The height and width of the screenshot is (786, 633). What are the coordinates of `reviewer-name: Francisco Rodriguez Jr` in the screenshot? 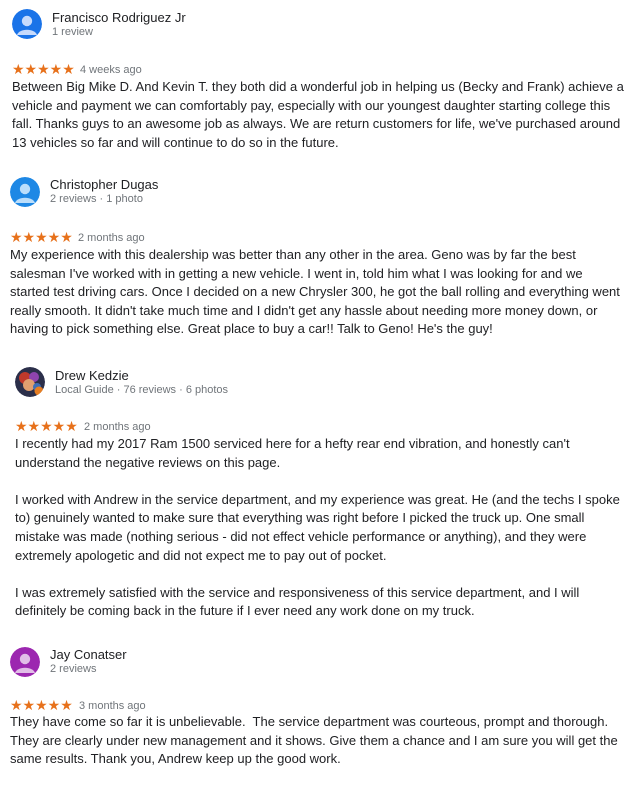 It's located at (119, 17).